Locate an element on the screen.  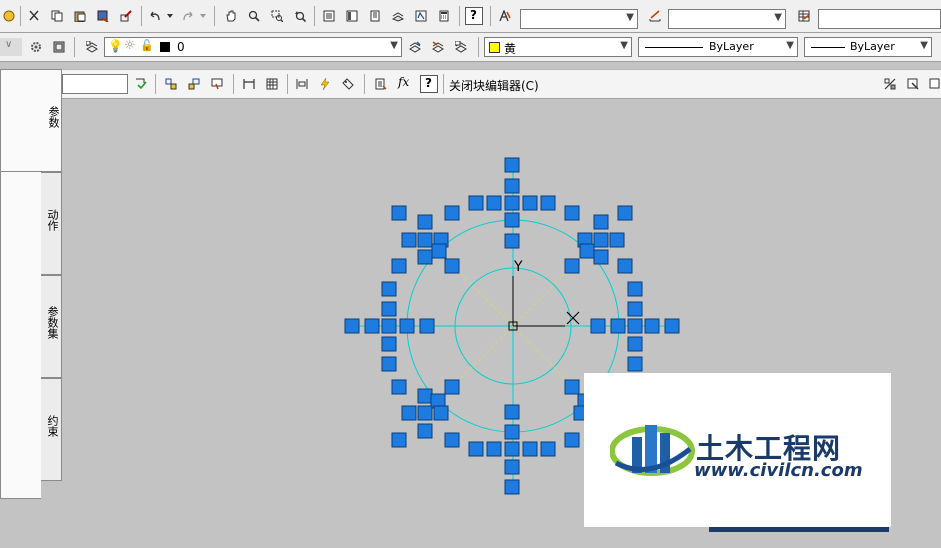
redo-icon is located at coordinates (188, 16).